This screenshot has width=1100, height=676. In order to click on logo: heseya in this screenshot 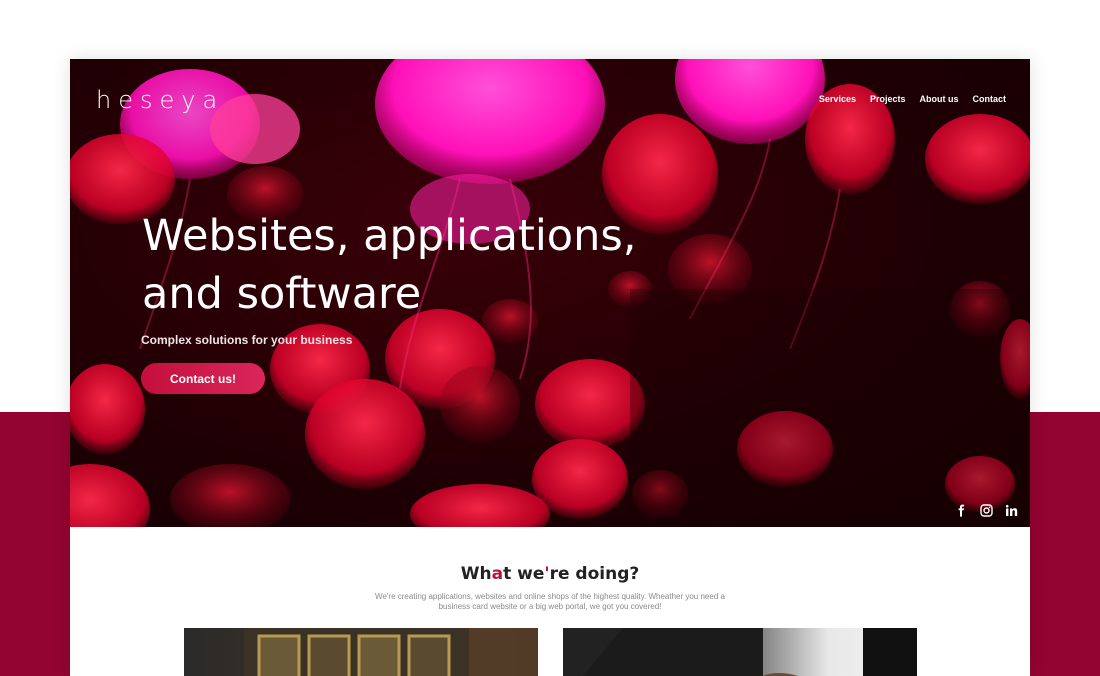, I will do `click(160, 100)`.